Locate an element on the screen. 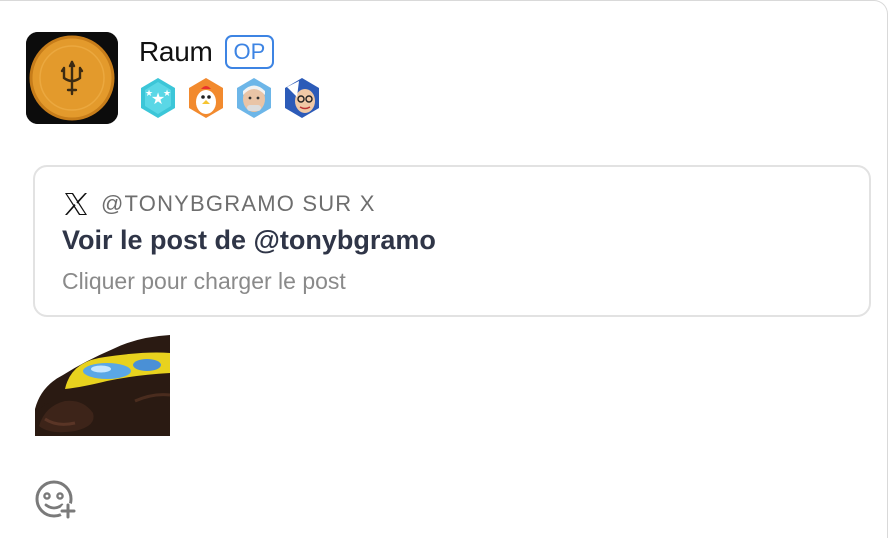 The image size is (890, 540). embed-source: @TONYBGRAMO SUR X is located at coordinates (219, 204).